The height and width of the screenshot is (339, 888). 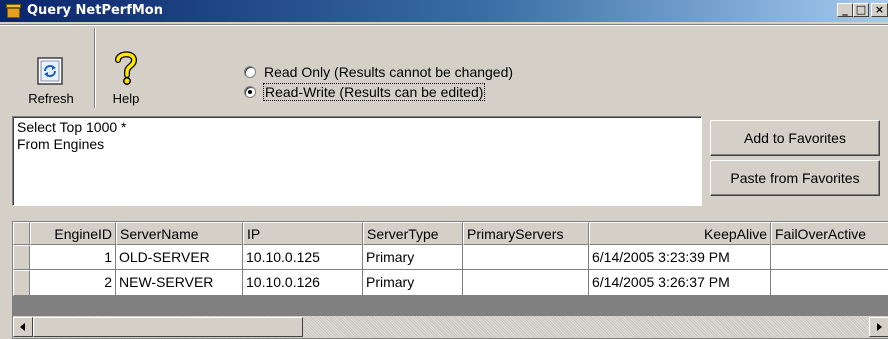 I want to click on grid-empty-area, so click(x=450, y=306).